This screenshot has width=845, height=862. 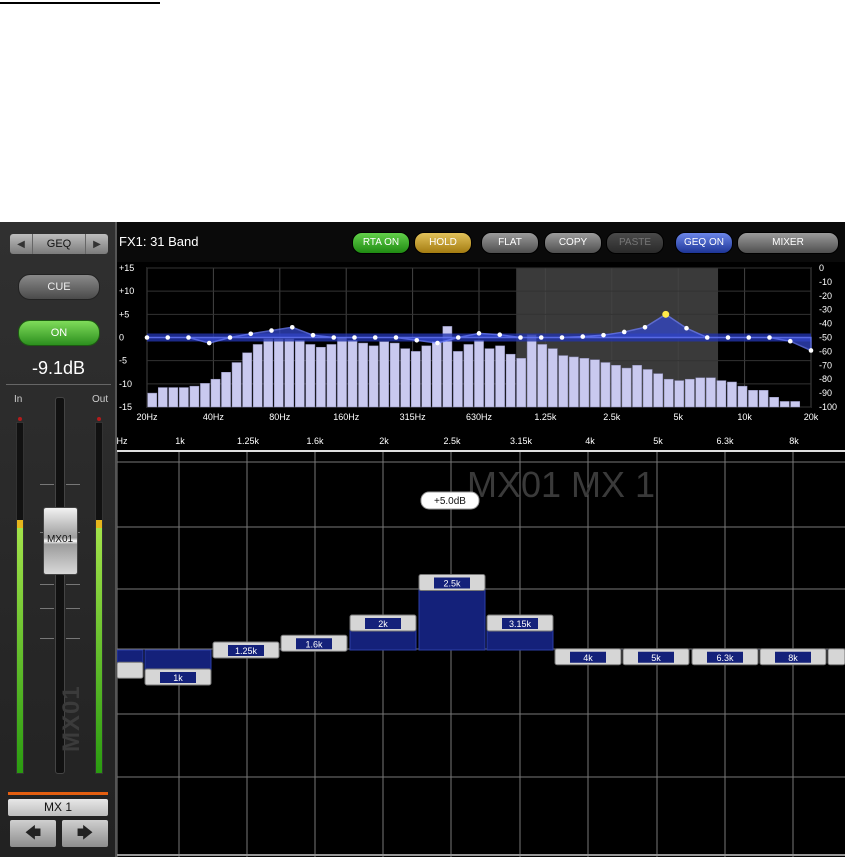 What do you see at coordinates (18, 399) in the screenshot?
I see `in-label: In` at bounding box center [18, 399].